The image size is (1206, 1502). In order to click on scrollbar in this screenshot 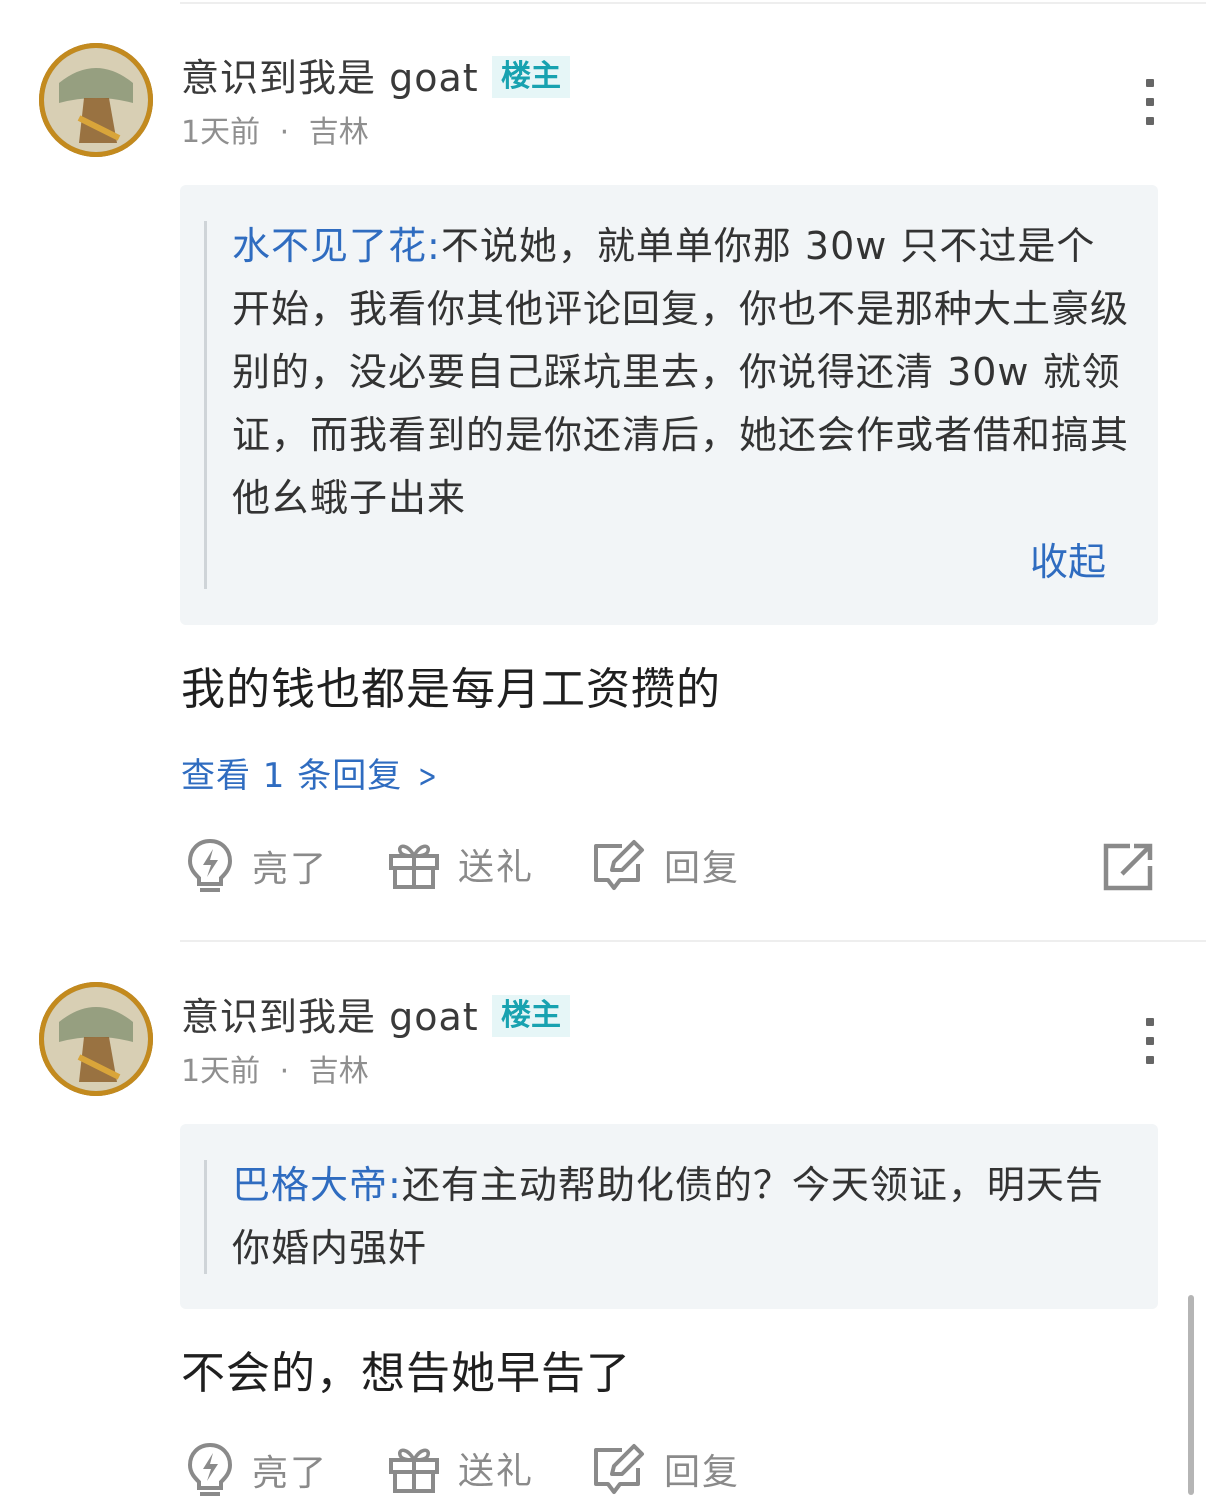, I will do `click(1191, 1395)`.